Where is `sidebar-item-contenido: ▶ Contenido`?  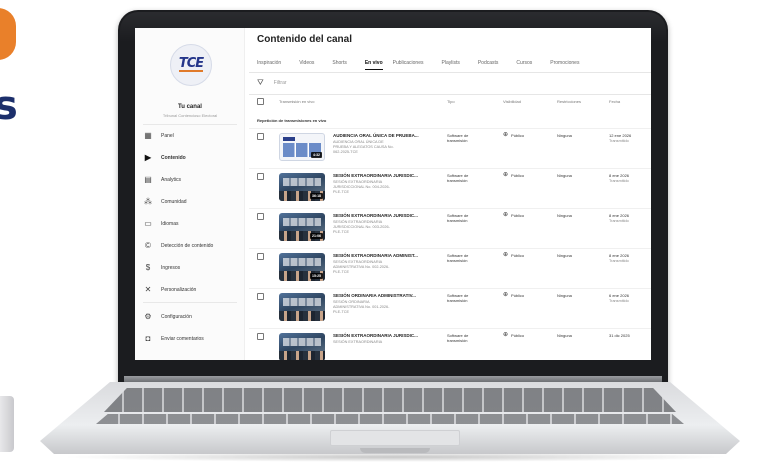
sidebar-item-contenido: ▶ Contenido is located at coordinates (193, 158).